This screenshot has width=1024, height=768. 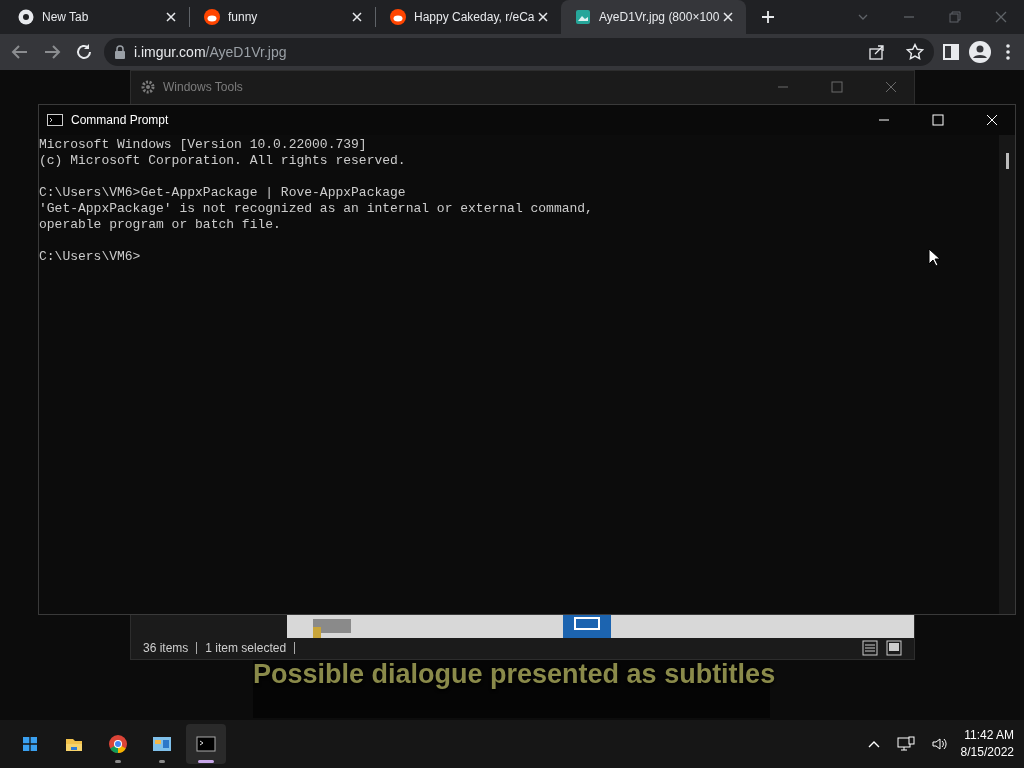 I want to click on share-icon, so click(x=877, y=52).